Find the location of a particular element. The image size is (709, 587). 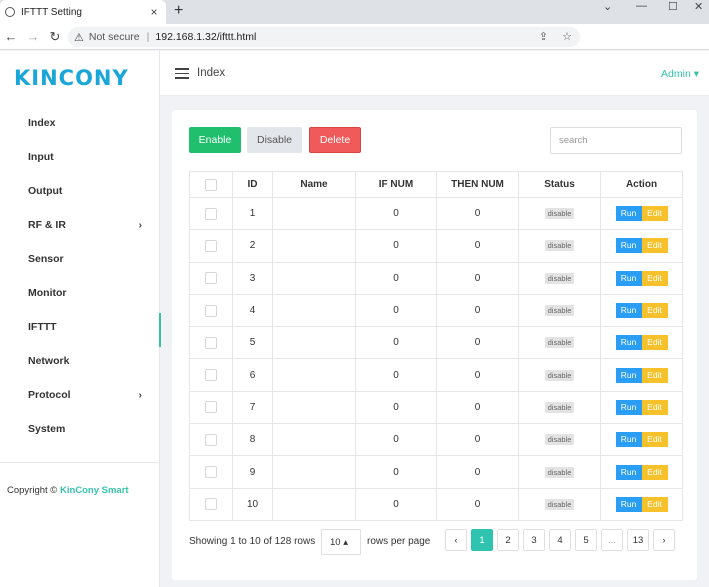

new-tab-button: + is located at coordinates (178, 11).